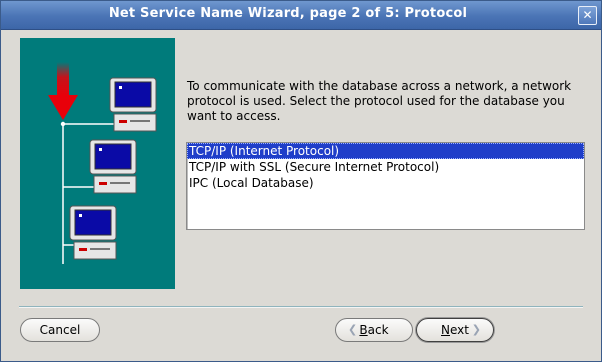 Image resolution: width=602 pixels, height=362 pixels. Describe the element at coordinates (476, 329) in the screenshot. I see `chevron-right-icon: ❯` at that location.